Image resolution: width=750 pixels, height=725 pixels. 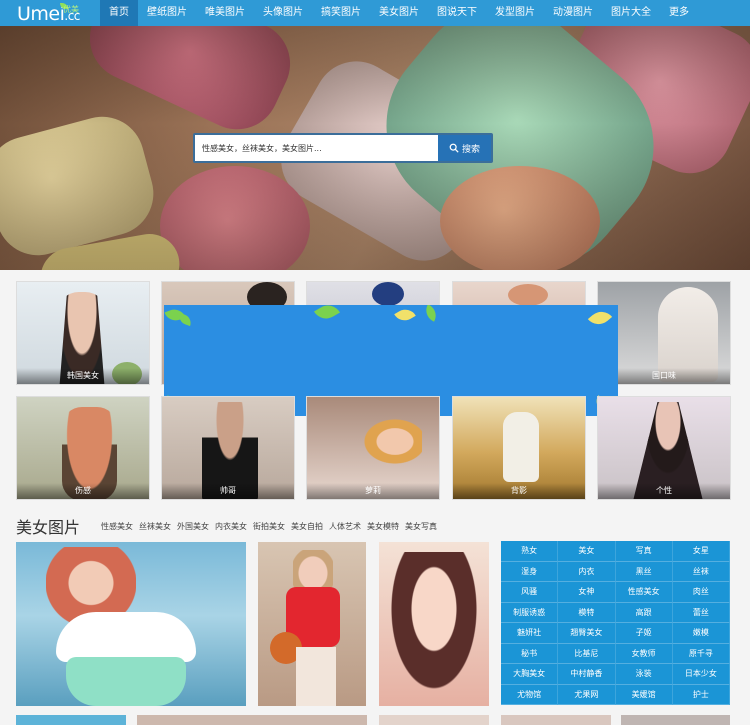 What do you see at coordinates (457, 13) in the screenshot?
I see `nav-item-world: 图说天下` at bounding box center [457, 13].